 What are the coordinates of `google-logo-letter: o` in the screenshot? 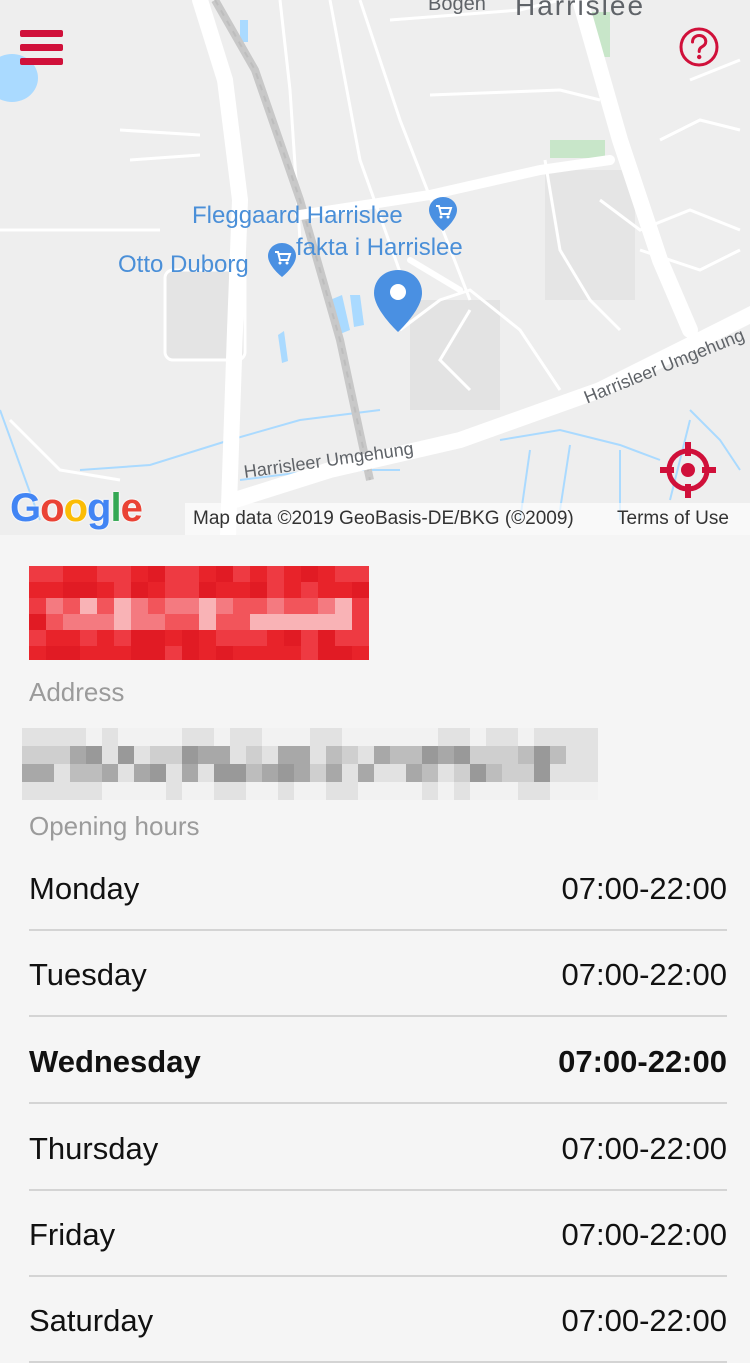 It's located at (75, 508).